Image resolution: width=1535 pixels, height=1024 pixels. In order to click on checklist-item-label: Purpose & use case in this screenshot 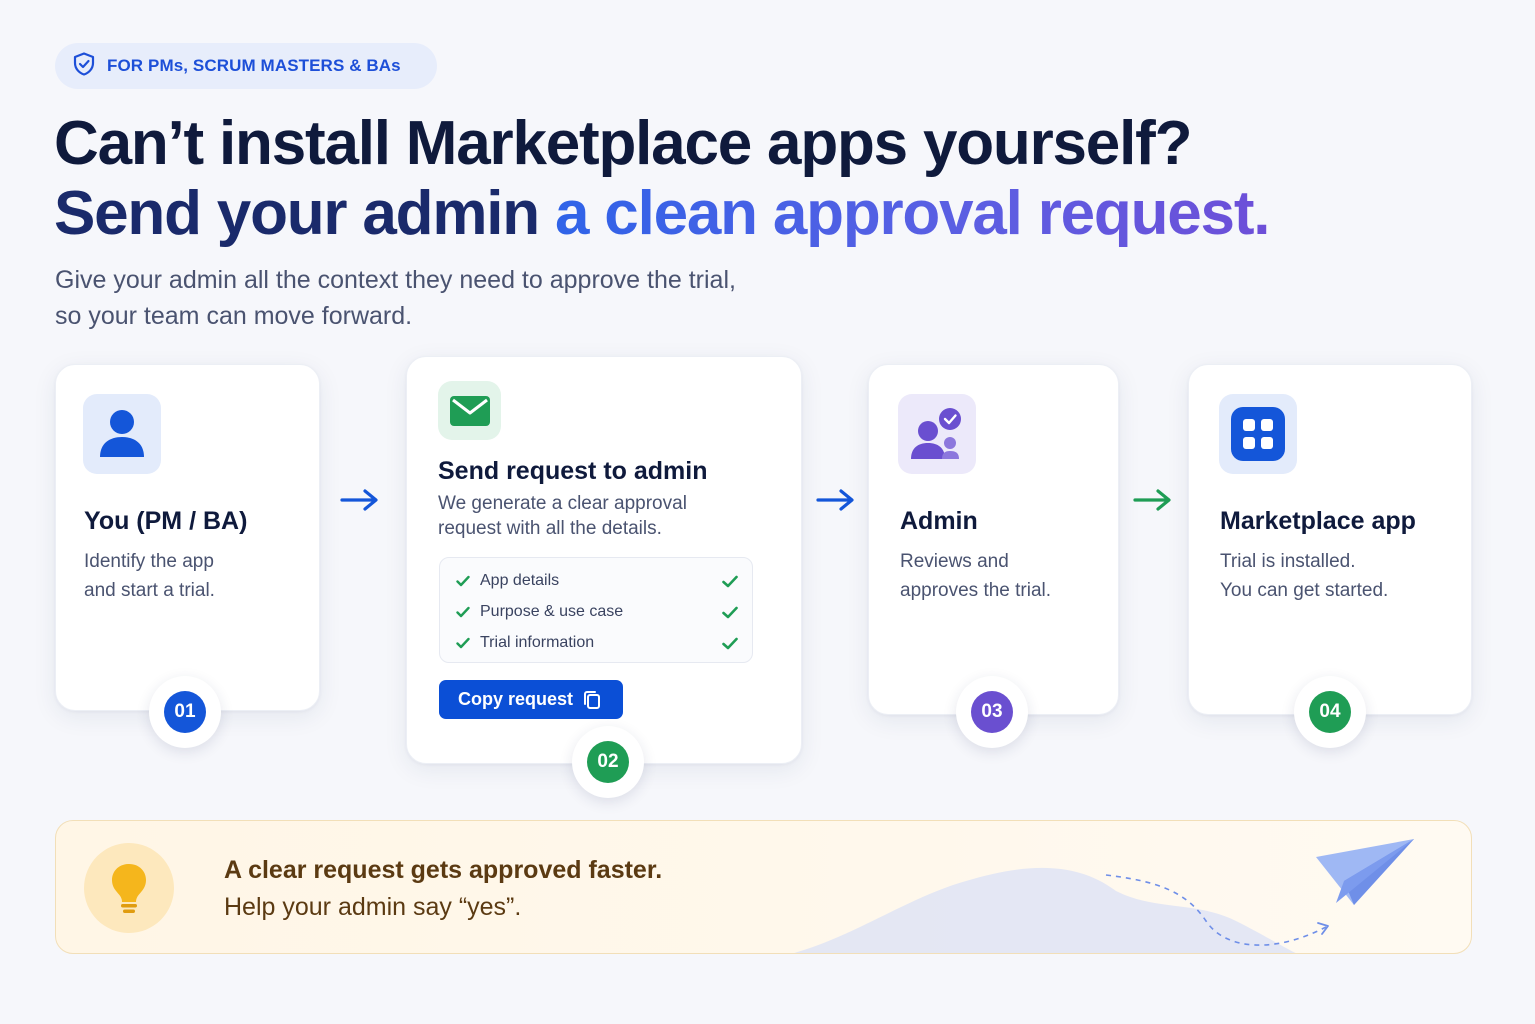, I will do `click(552, 611)`.